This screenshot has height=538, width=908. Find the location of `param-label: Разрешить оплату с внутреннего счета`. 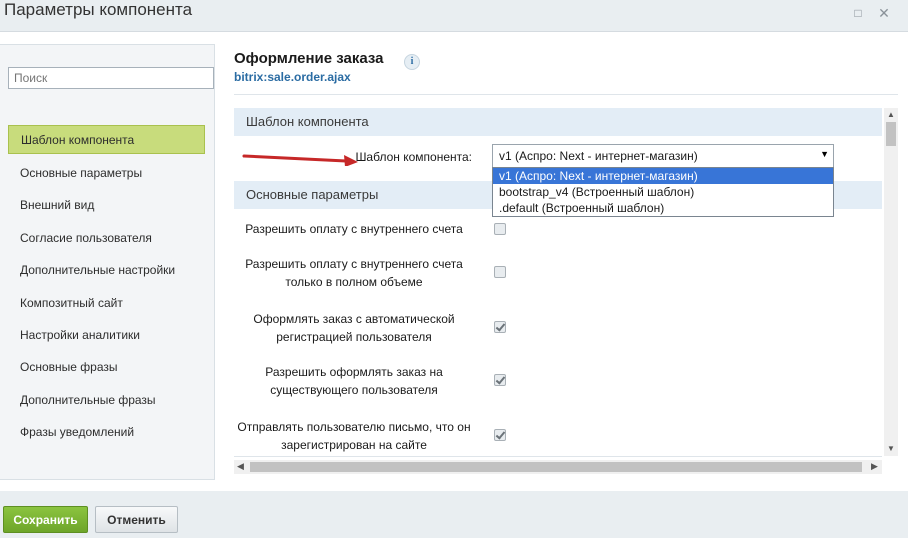

param-label: Разрешить оплату с внутреннего счета is located at coordinates (354, 229).